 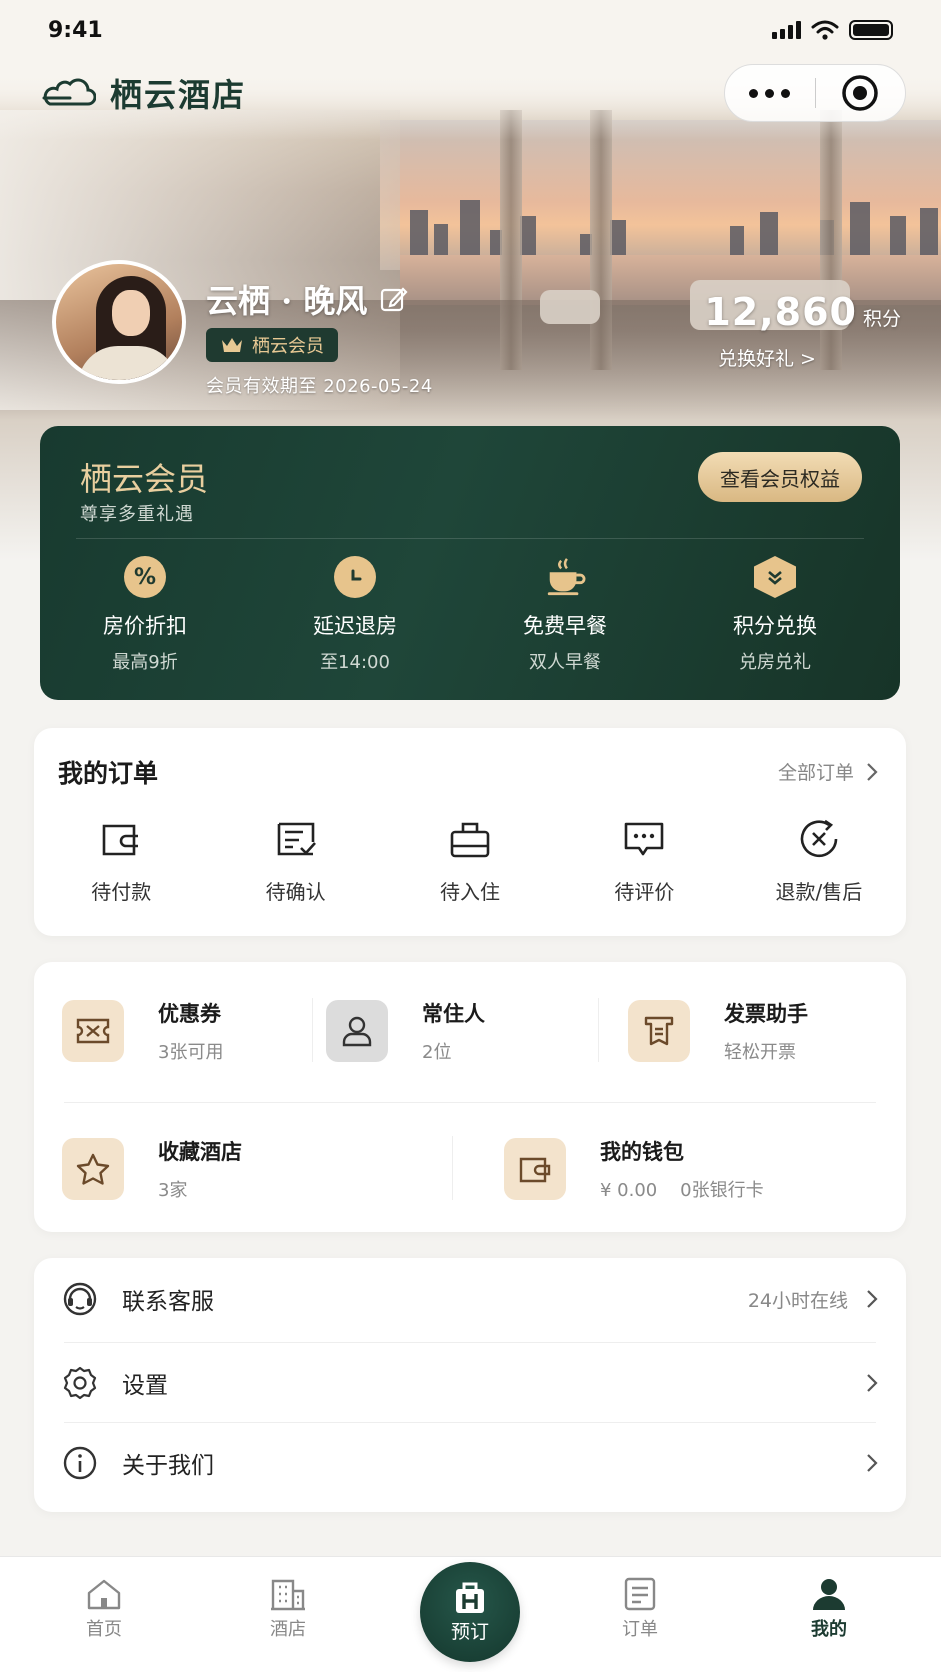 What do you see at coordinates (152, 1169) in the screenshot?
I see `favorite-hotels-entry: 收藏酒店 3家` at bounding box center [152, 1169].